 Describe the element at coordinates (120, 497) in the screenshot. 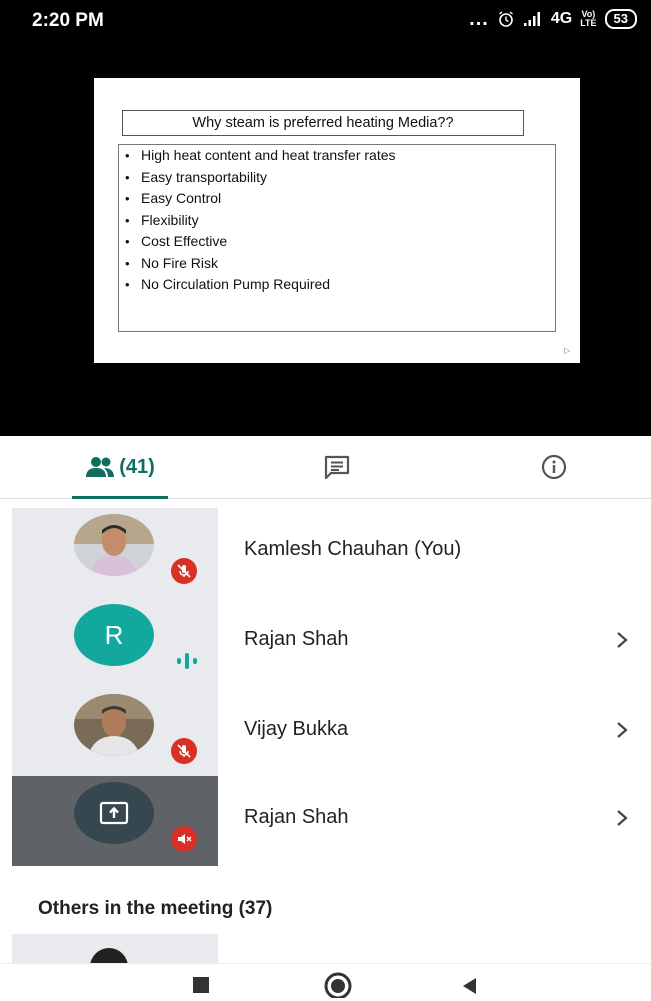

I see `active-tab-indicator` at that location.